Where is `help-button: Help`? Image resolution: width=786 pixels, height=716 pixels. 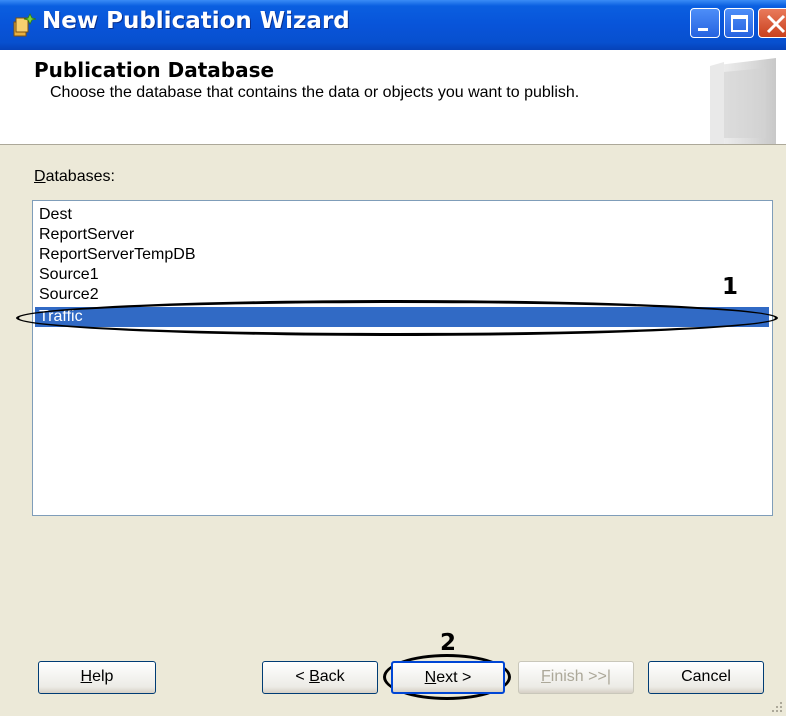
help-button: Help is located at coordinates (97, 677).